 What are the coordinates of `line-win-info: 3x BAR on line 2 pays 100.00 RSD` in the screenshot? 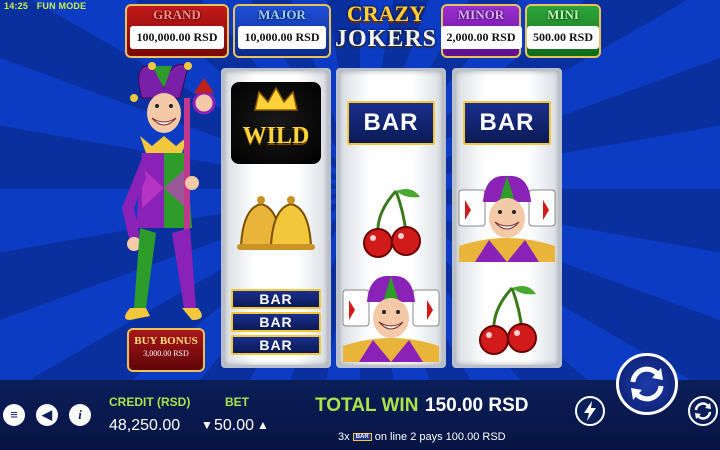 It's located at (422, 437).